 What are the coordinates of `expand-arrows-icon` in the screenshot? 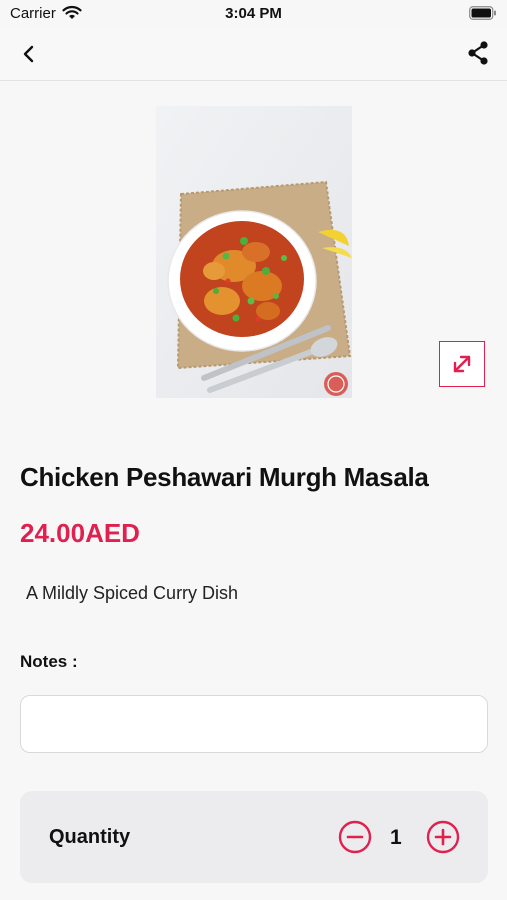 It's located at (462, 364).